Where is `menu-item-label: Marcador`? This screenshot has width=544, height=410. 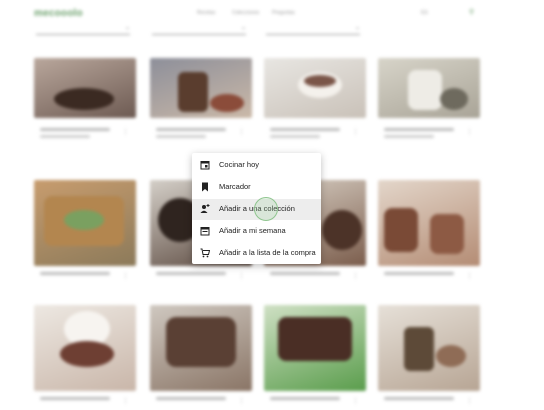
menu-item-label: Marcador is located at coordinates (235, 186).